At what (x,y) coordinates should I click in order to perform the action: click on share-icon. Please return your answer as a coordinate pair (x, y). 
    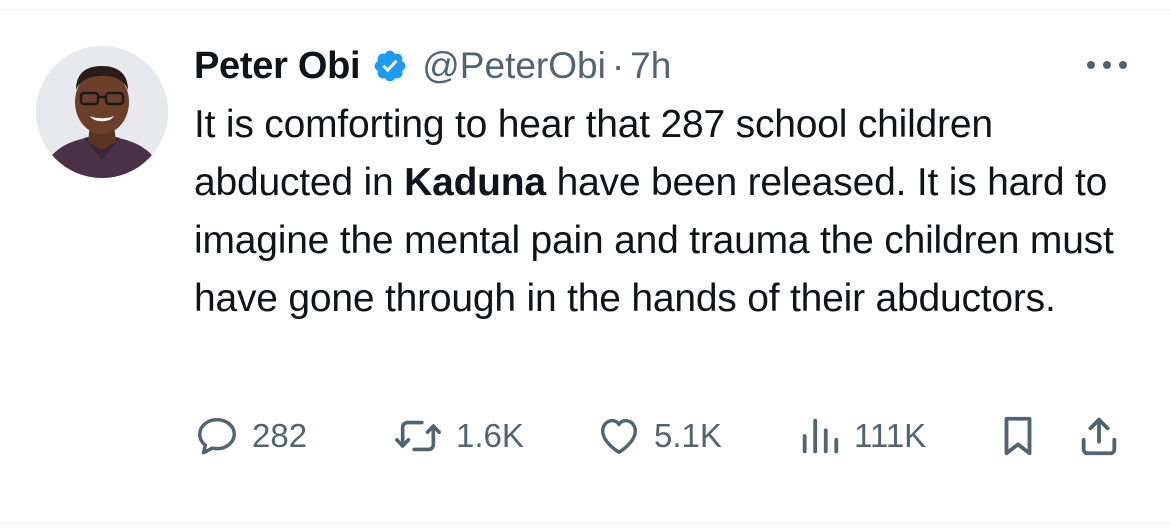
    Looking at the image, I should click on (1099, 436).